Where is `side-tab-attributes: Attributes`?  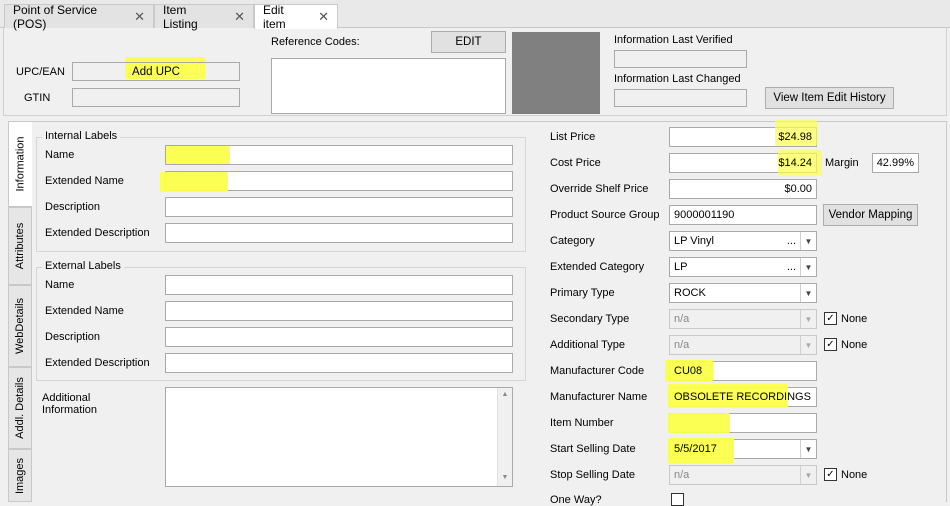
side-tab-attributes: Attributes is located at coordinates (20, 246).